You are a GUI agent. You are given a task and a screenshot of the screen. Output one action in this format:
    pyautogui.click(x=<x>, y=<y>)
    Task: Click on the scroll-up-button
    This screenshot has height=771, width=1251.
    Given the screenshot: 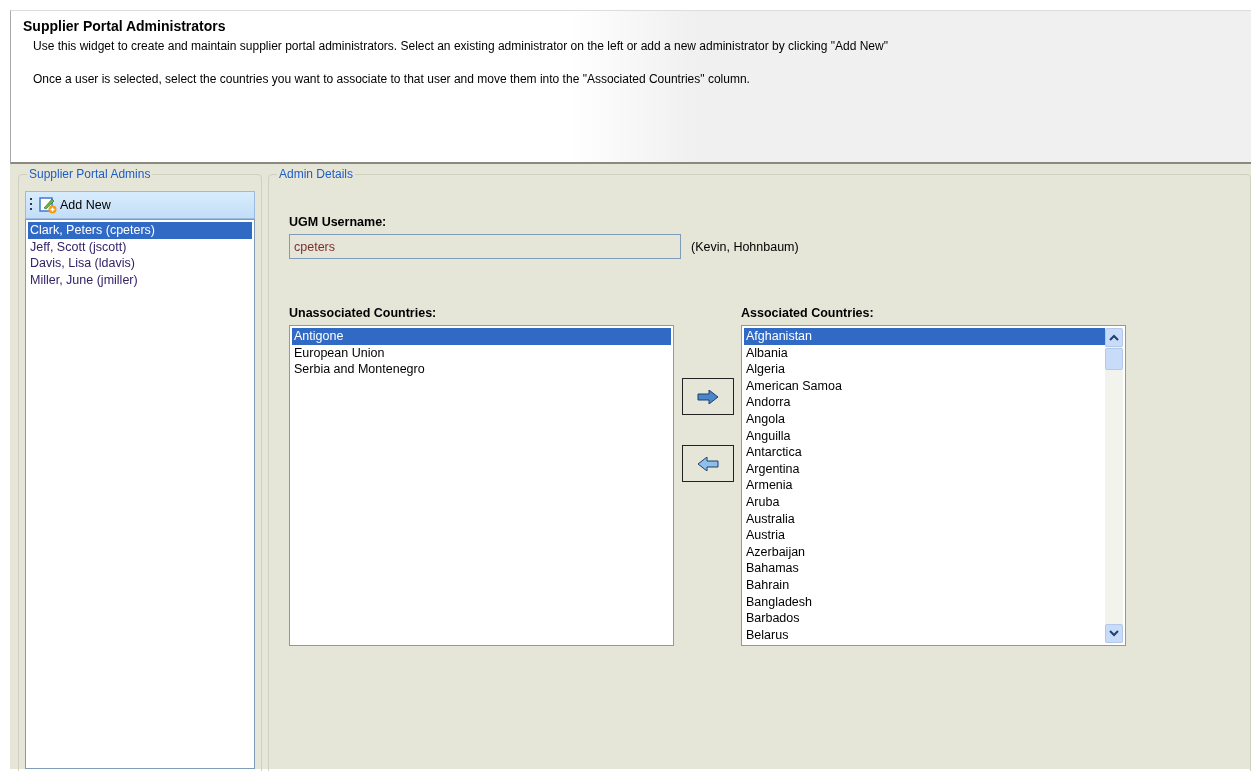 What is the action you would take?
    pyautogui.click(x=1114, y=337)
    